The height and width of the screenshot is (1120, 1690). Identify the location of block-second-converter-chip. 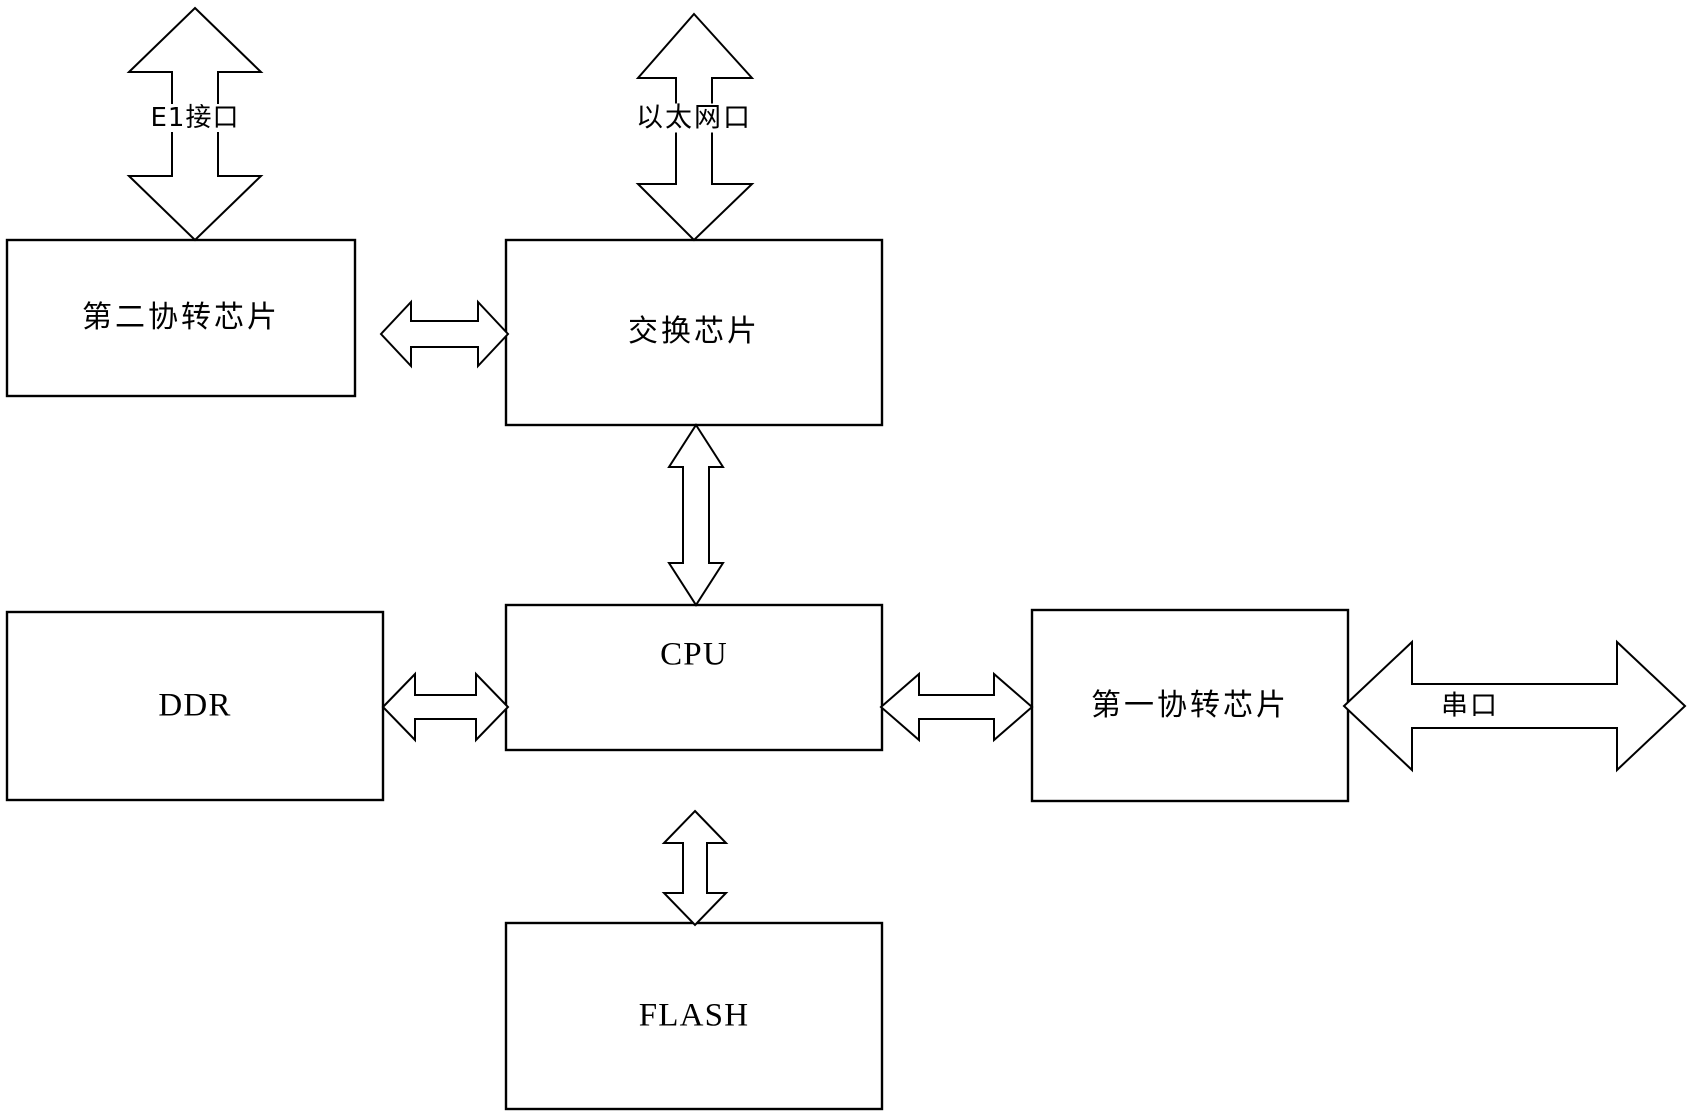
(181, 318).